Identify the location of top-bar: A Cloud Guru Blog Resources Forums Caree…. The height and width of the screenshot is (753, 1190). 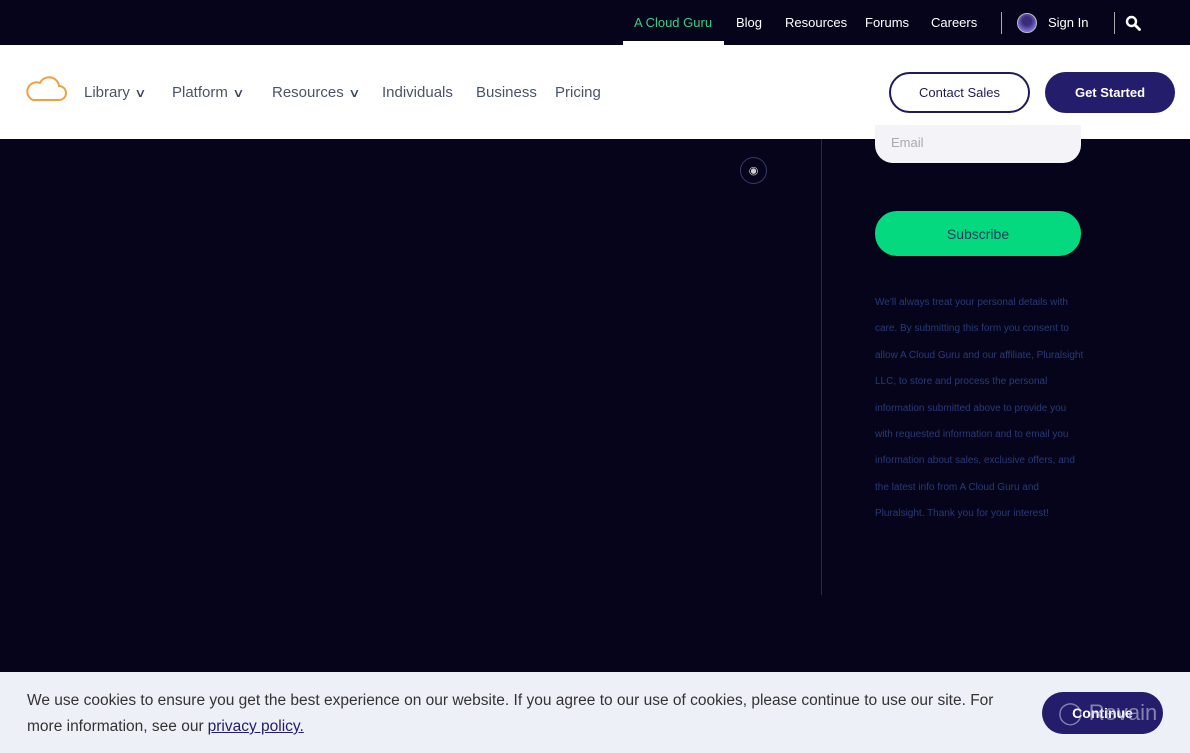
(595, 22).